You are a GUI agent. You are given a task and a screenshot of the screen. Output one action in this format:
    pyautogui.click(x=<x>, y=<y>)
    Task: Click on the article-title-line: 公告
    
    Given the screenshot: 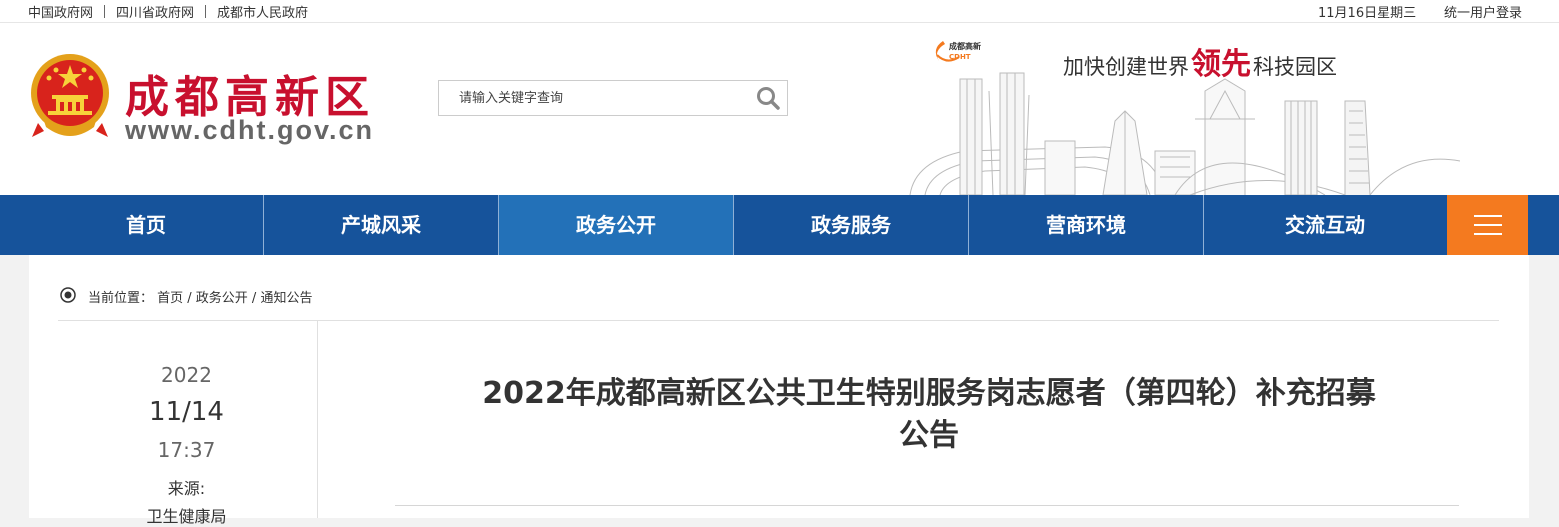 What is the action you would take?
    pyautogui.click(x=929, y=435)
    